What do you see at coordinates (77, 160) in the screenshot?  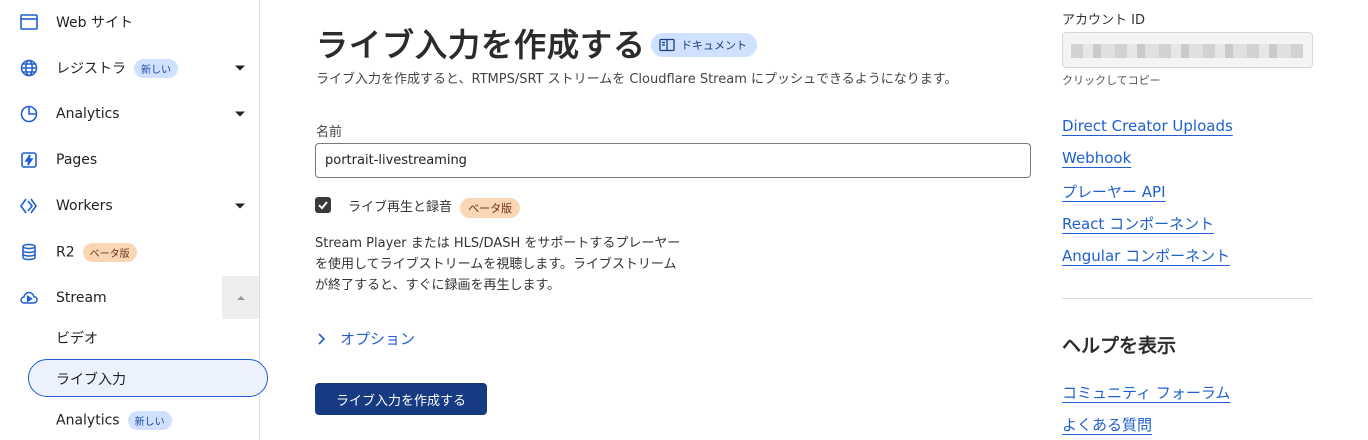 I see `sidebar-item-label: Pages` at bounding box center [77, 160].